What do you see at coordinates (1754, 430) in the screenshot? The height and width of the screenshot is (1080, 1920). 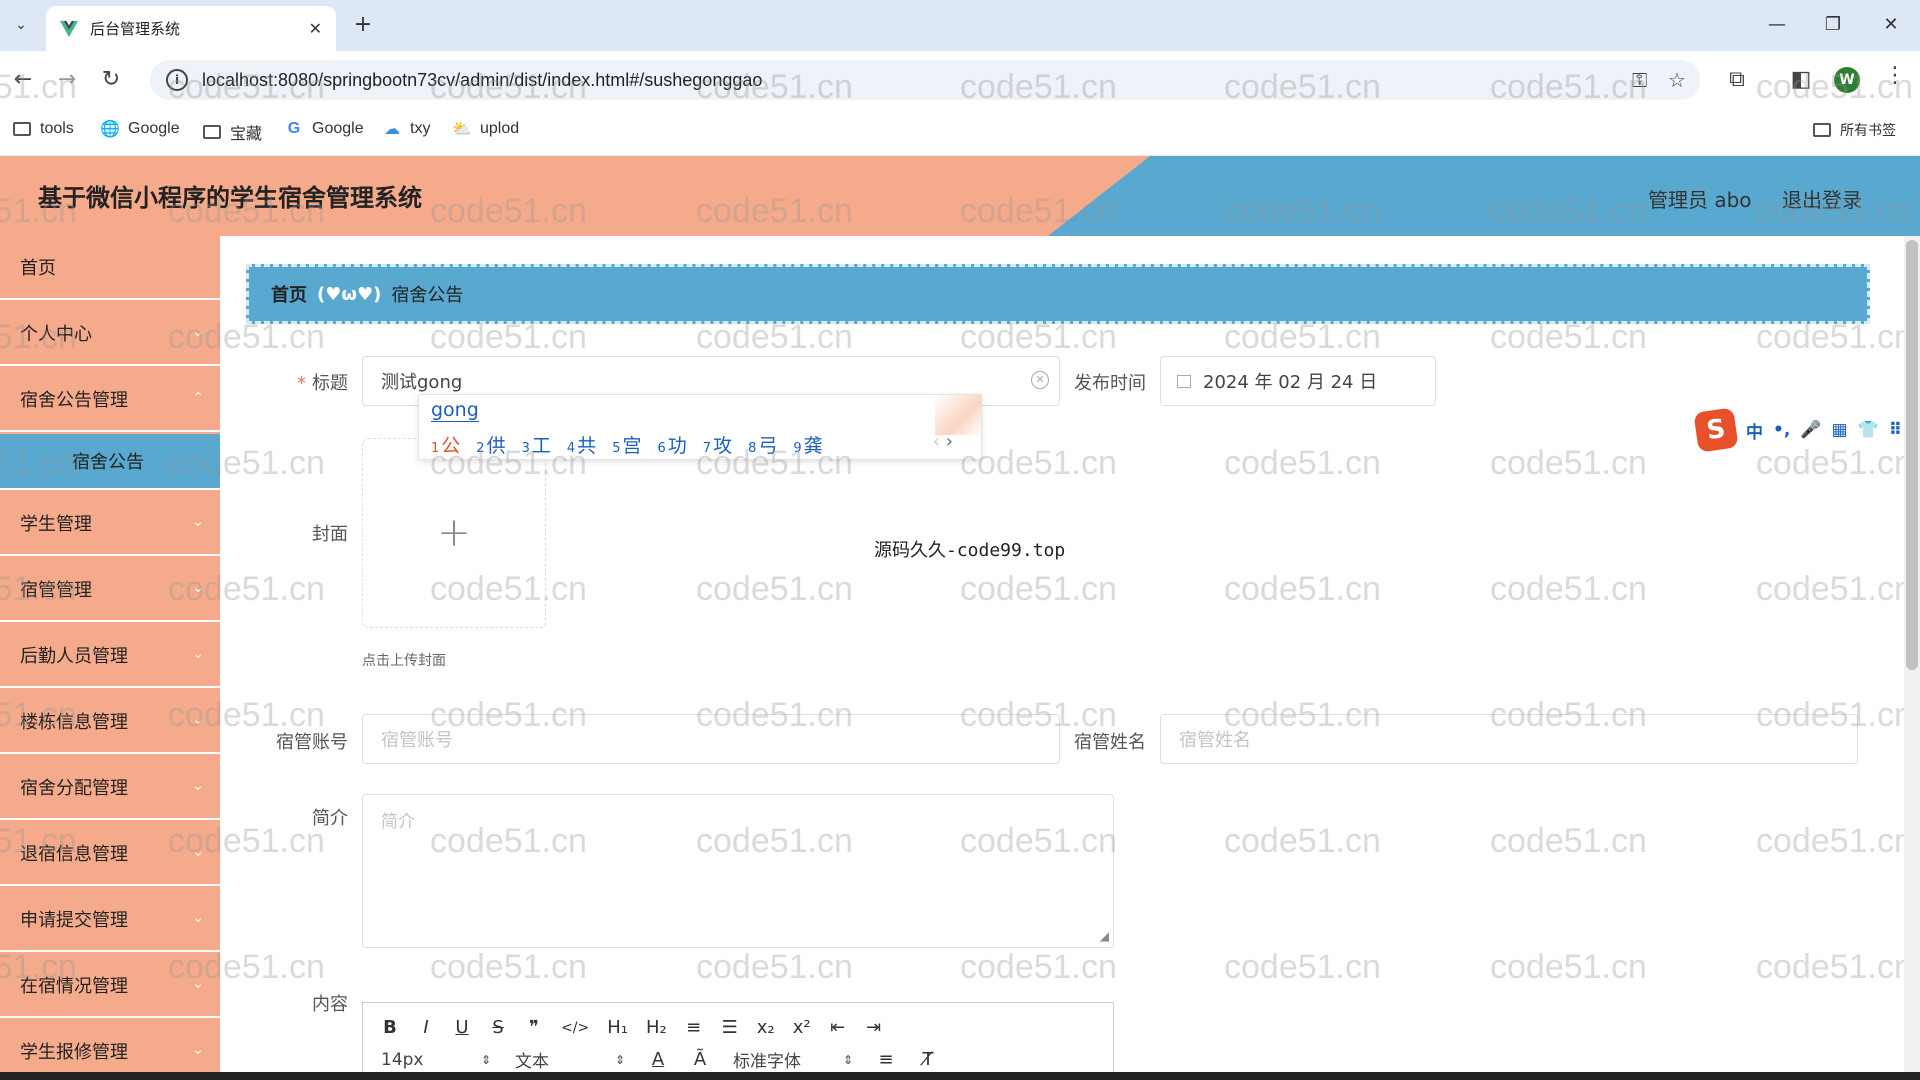 I see `ime-lang-toggle: 中` at bounding box center [1754, 430].